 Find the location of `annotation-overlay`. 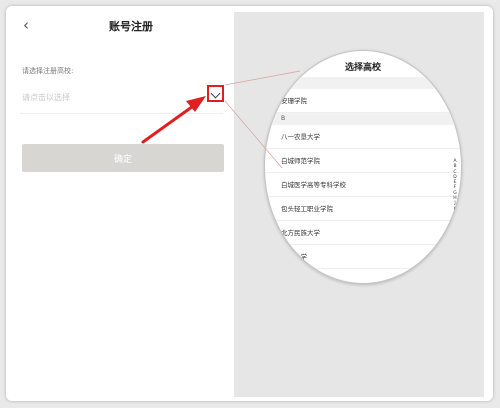

annotation-overlay is located at coordinates (221, 119).